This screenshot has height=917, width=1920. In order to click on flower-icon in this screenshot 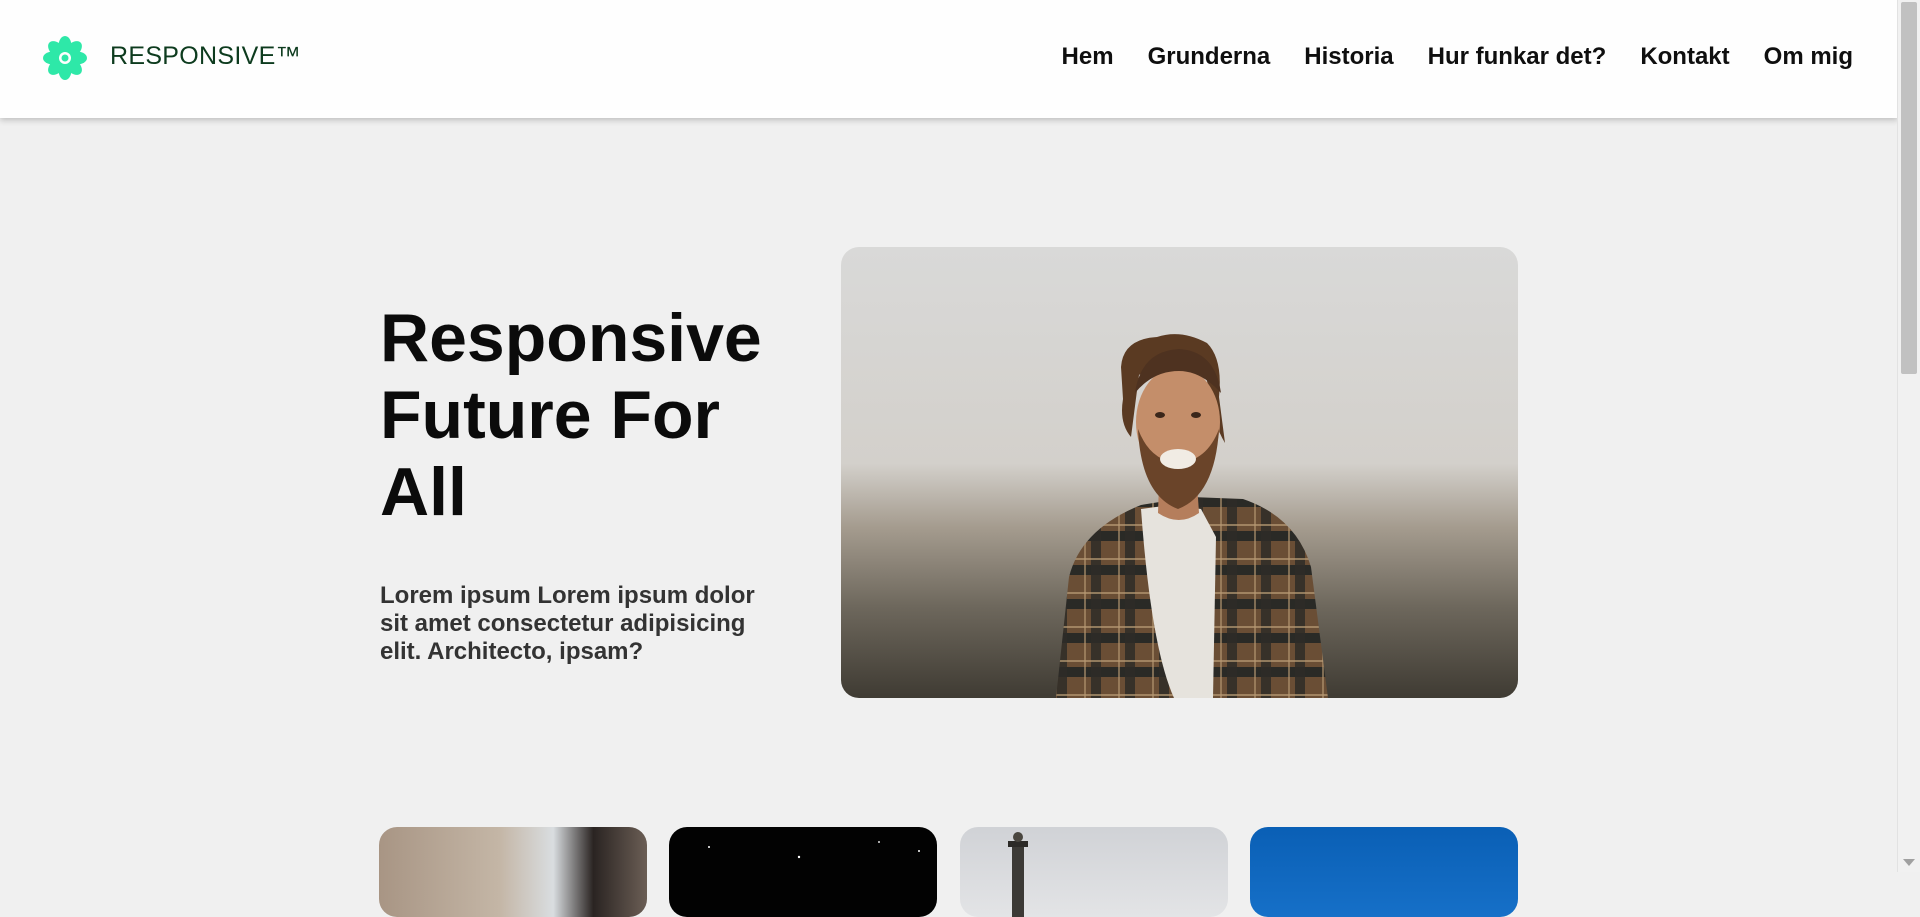, I will do `click(65, 58)`.